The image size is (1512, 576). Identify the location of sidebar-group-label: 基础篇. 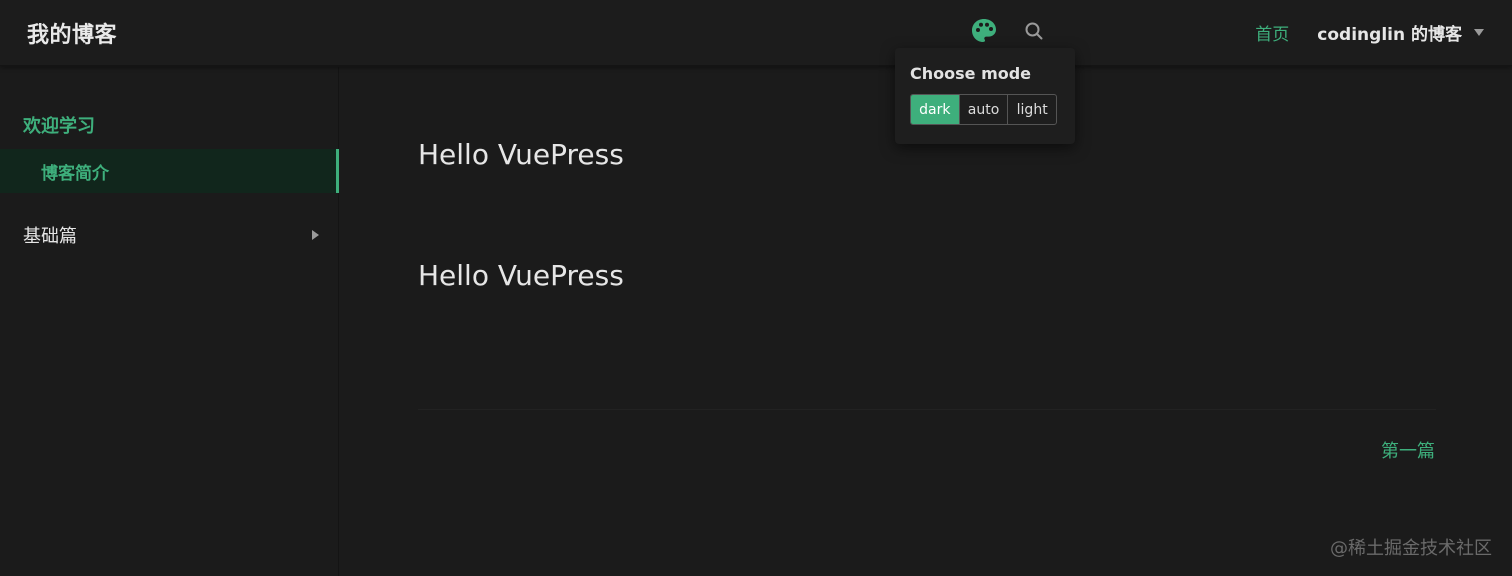
(50, 236).